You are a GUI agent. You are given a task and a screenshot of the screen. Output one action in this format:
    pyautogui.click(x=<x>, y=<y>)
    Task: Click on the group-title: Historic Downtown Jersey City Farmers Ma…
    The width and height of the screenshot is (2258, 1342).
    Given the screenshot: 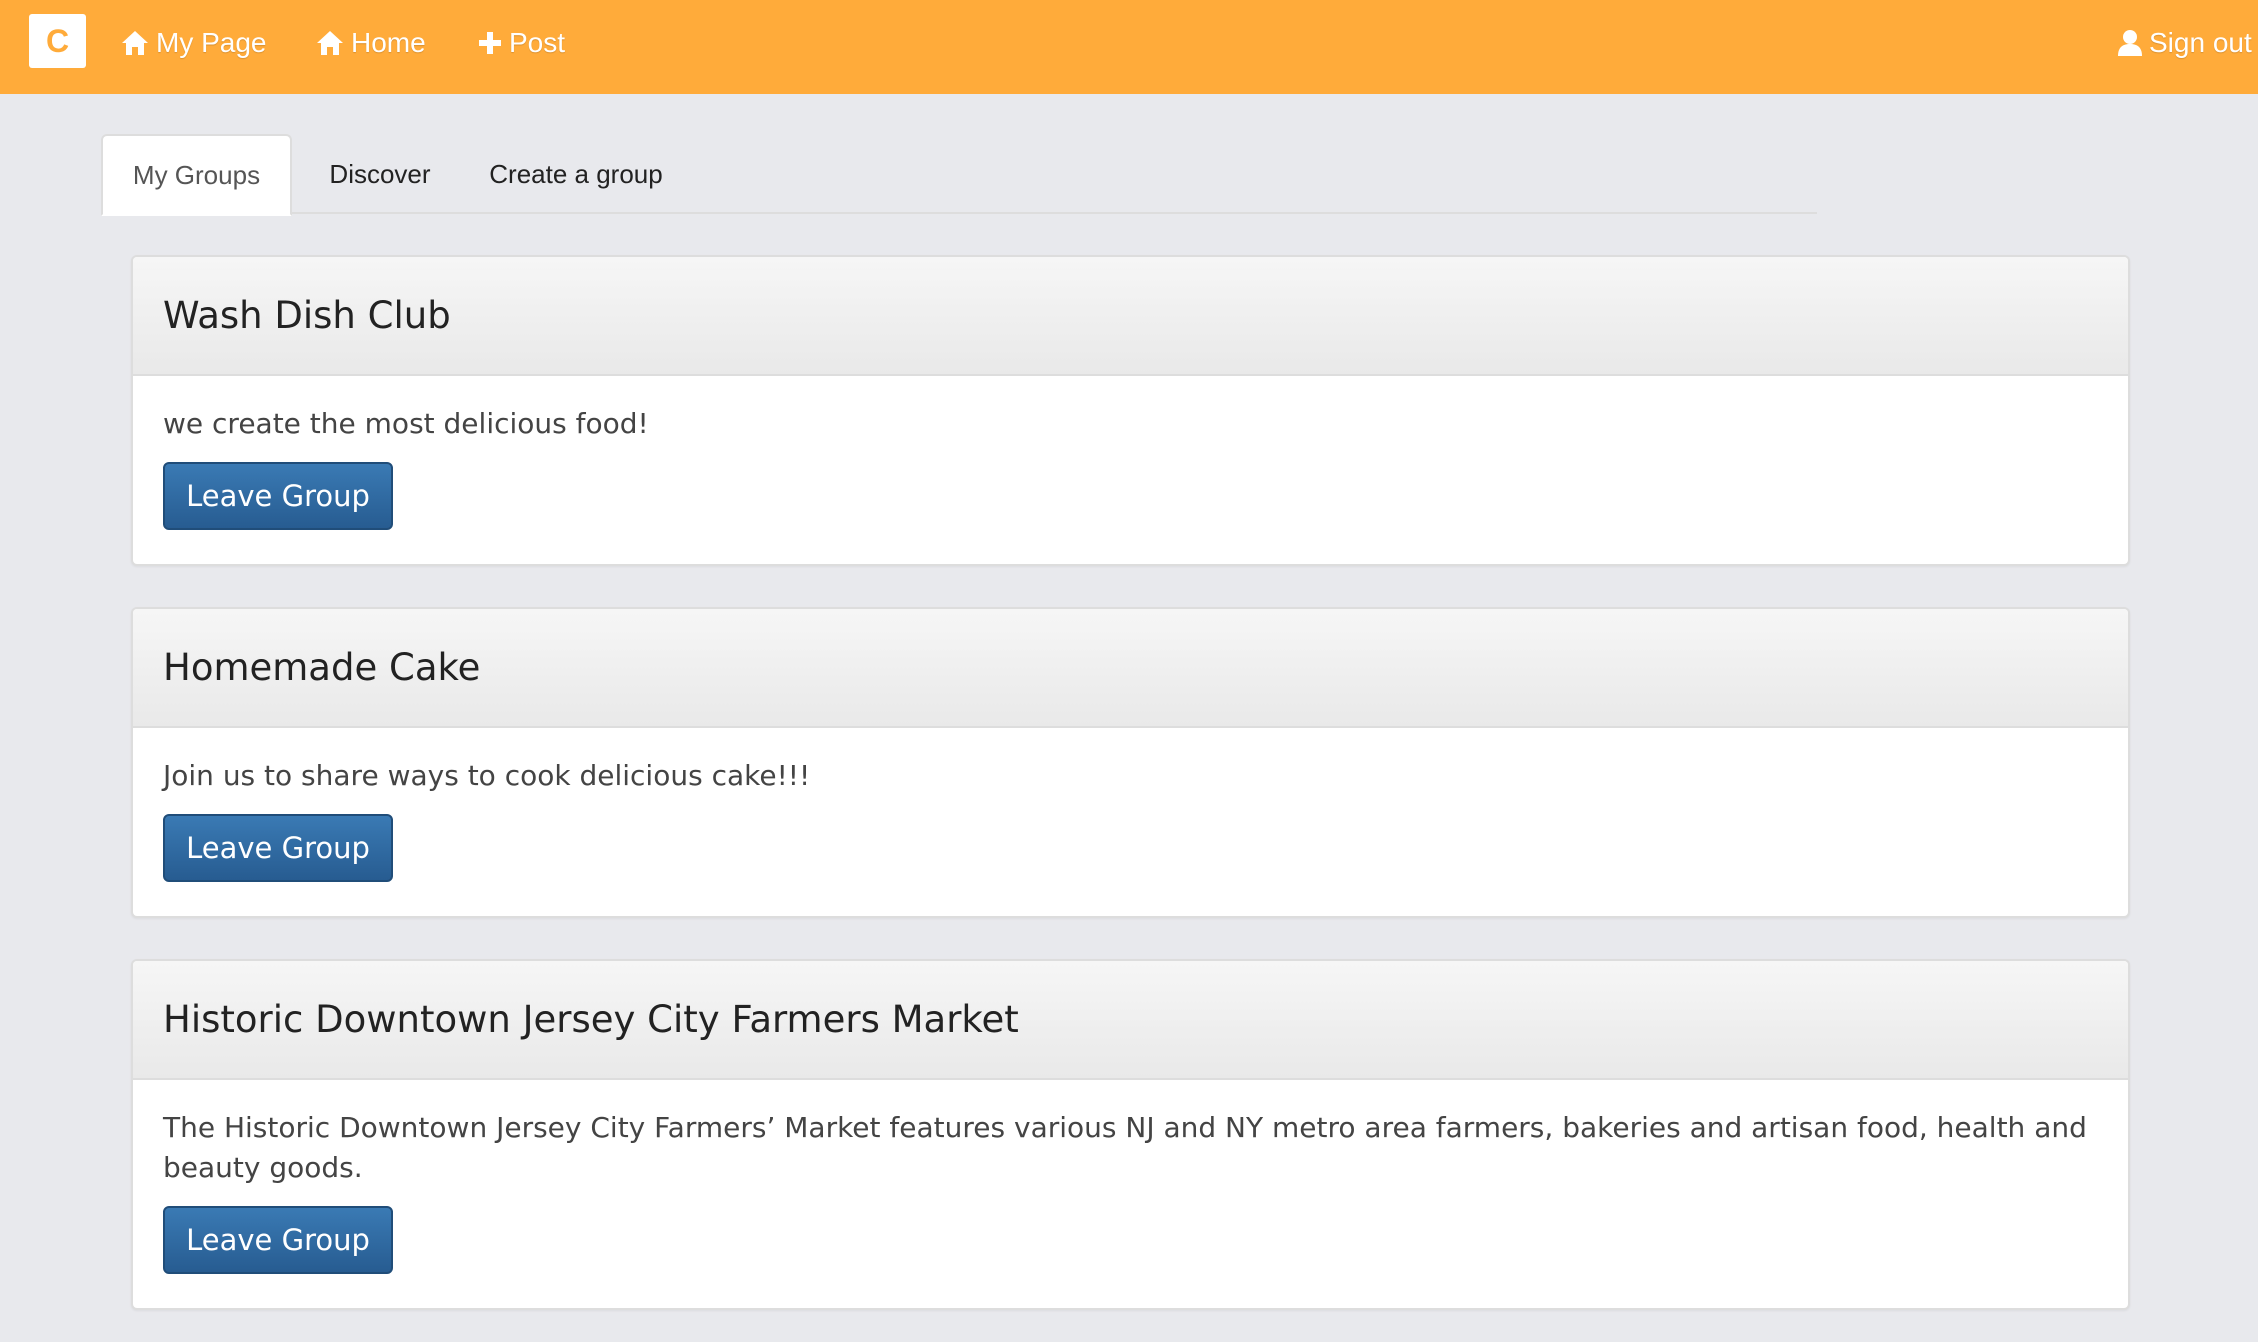 What is the action you would take?
    pyautogui.click(x=1130, y=1020)
    